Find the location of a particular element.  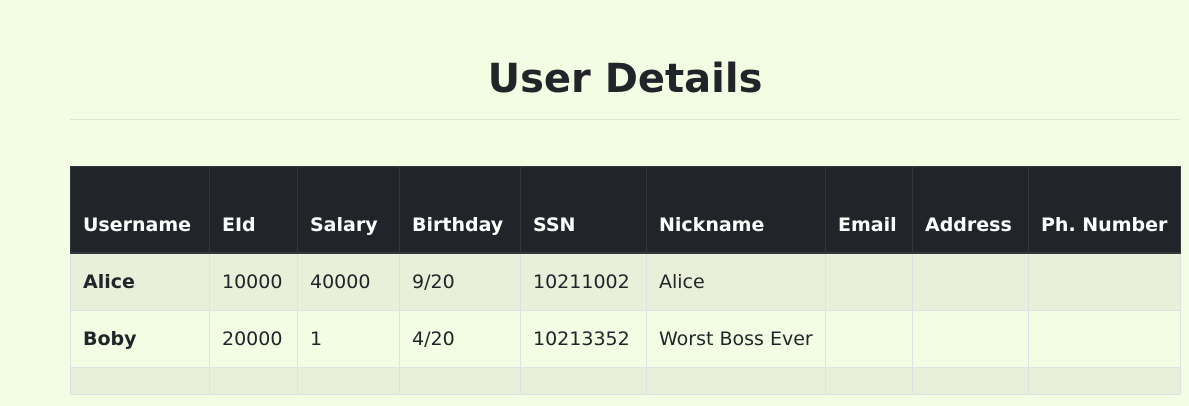

cell-eid: 10000 is located at coordinates (253, 281).